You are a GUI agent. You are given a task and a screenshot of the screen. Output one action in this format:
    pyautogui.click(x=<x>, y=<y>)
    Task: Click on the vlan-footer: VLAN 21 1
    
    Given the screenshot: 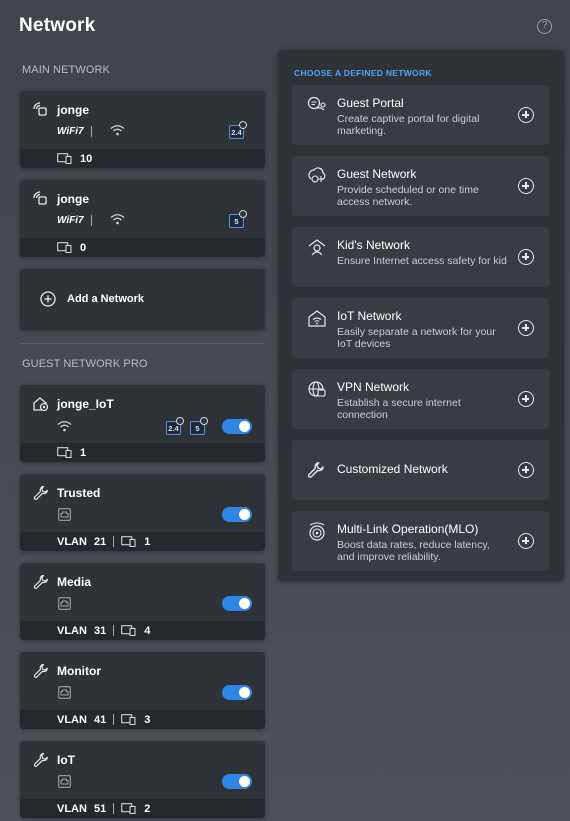 What is the action you would take?
    pyautogui.click(x=142, y=541)
    